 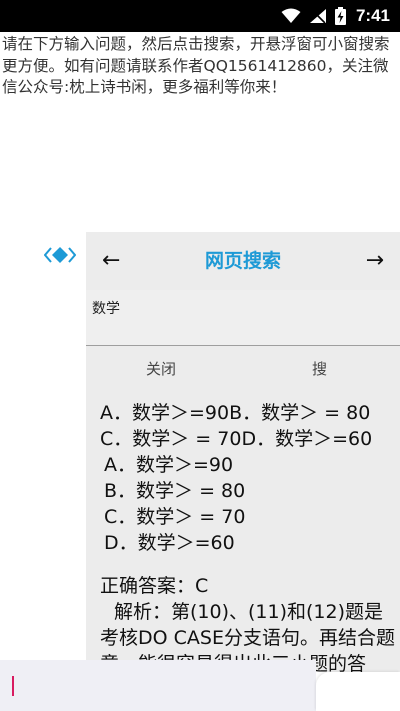 I want to click on wifi-icon, so click(x=291, y=15).